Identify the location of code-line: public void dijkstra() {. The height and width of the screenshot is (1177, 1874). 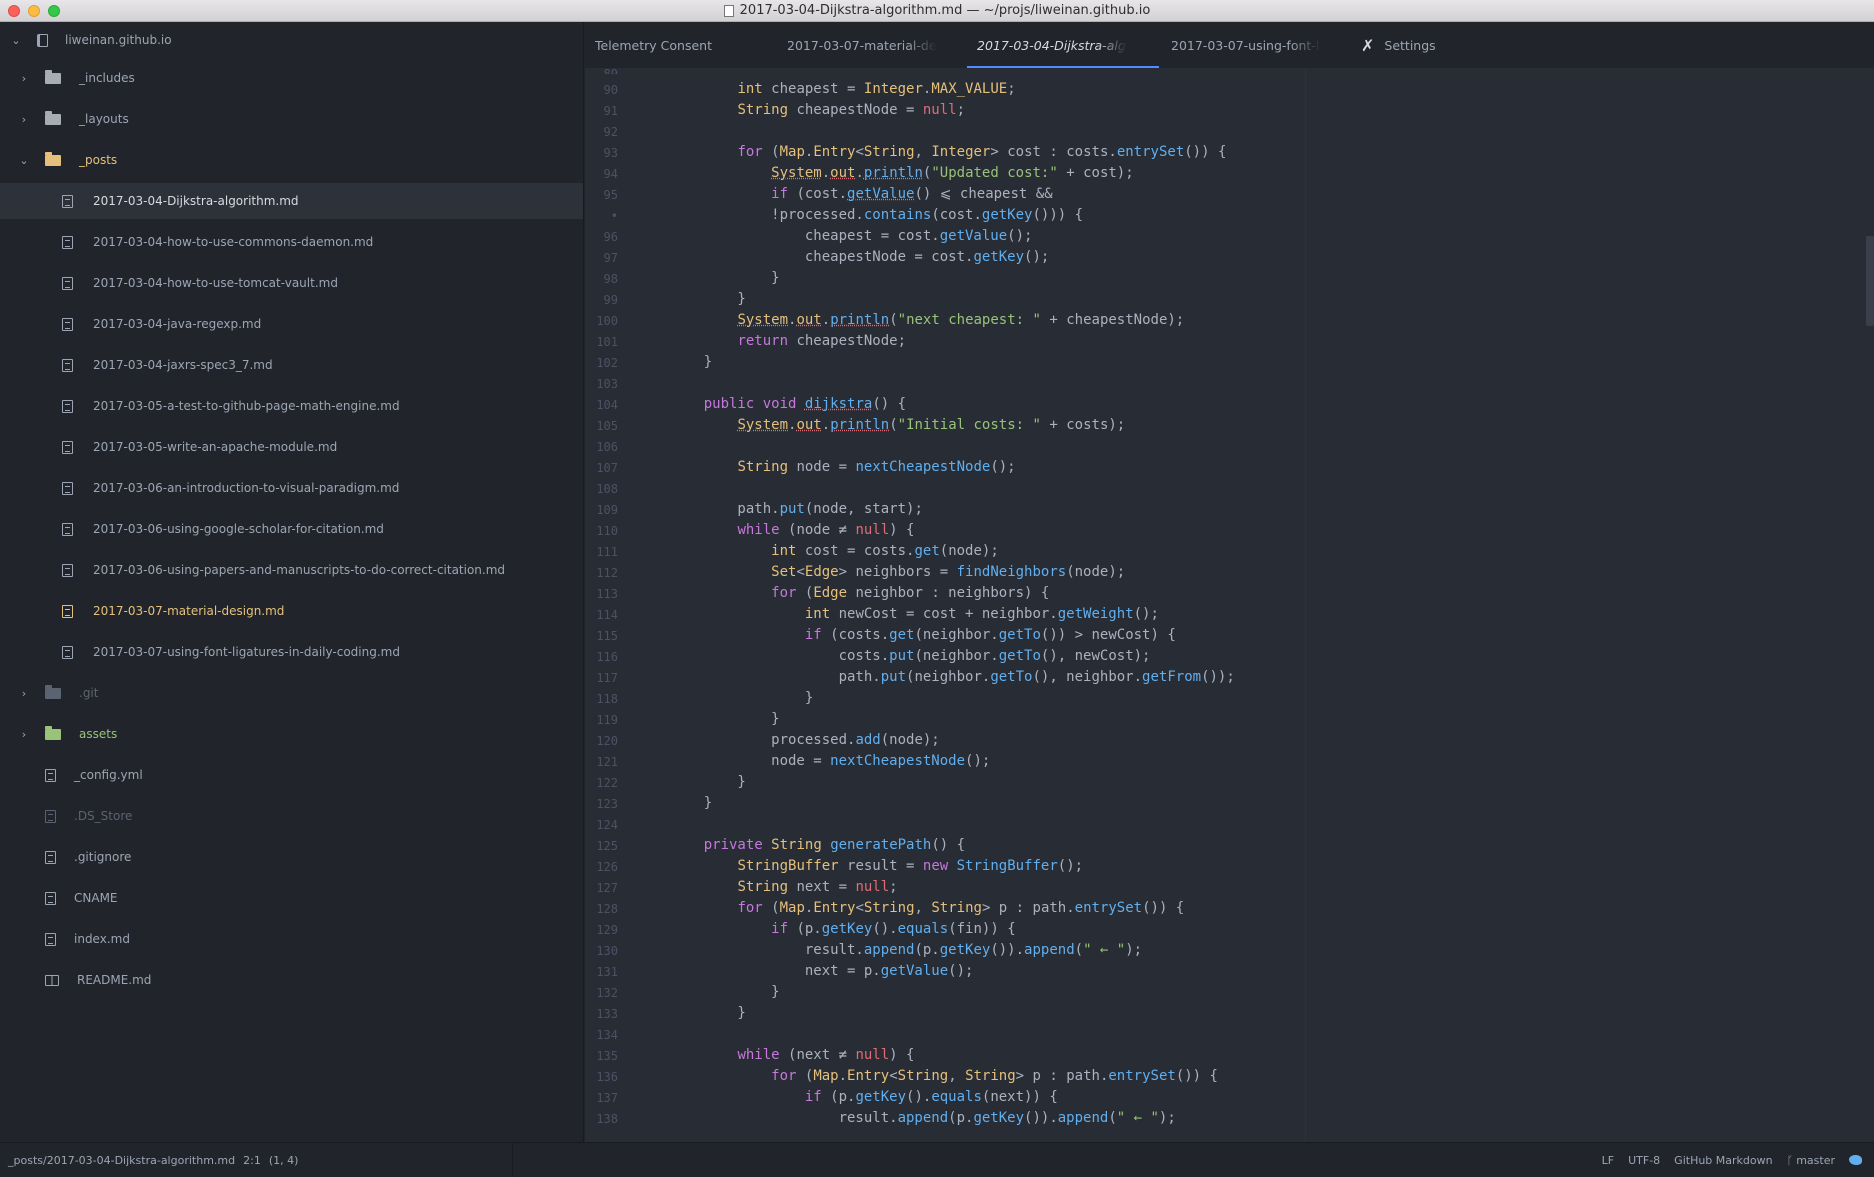
(788, 404).